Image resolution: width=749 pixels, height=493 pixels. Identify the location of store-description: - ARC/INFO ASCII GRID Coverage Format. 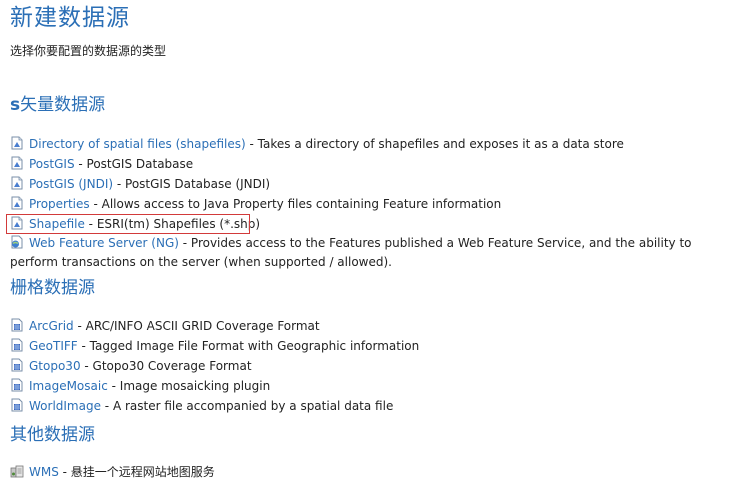
(196, 326).